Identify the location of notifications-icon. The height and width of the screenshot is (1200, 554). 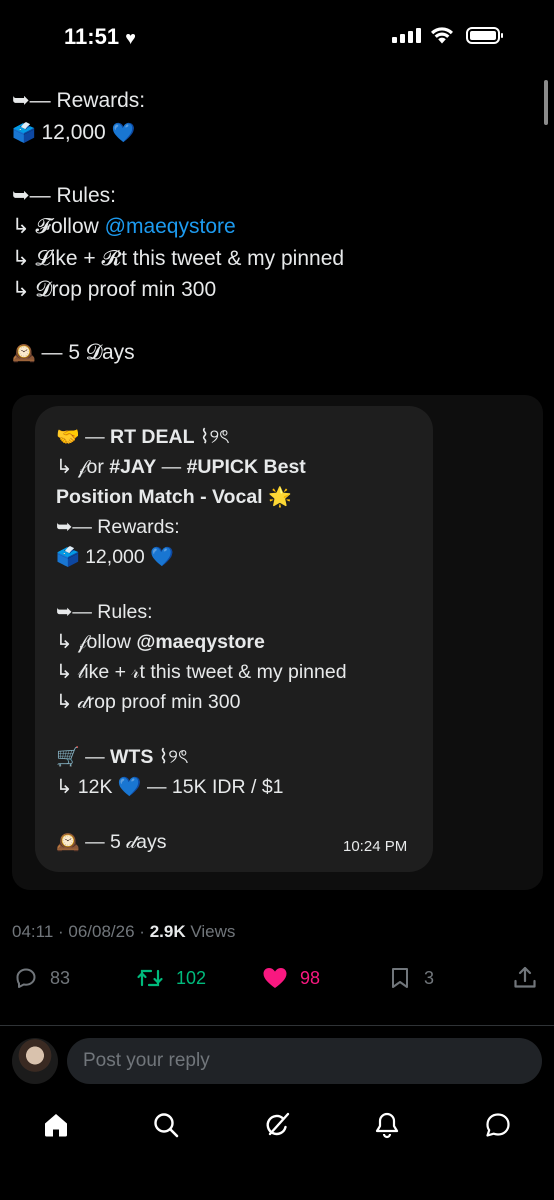
(387, 1125).